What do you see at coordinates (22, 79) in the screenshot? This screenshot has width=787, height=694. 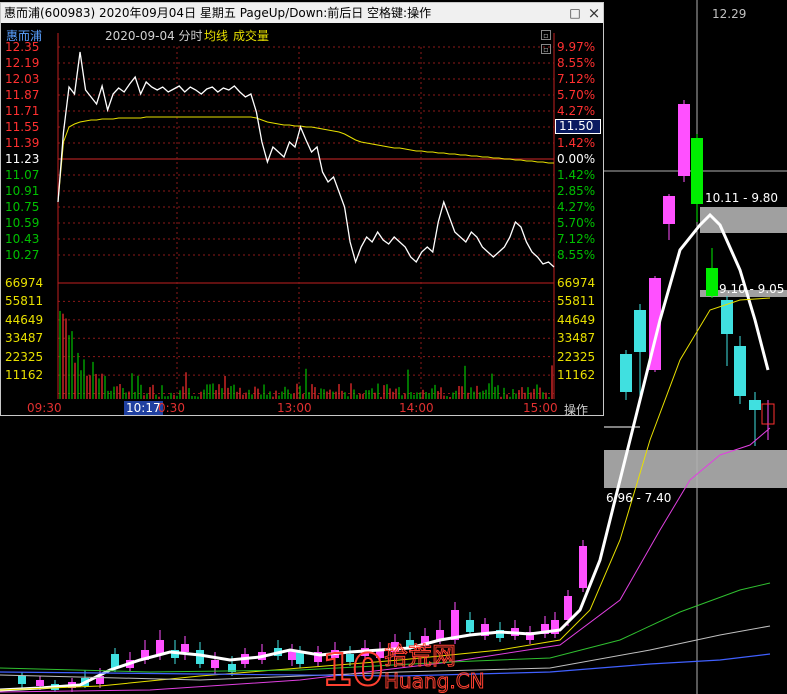 I see `price-axis-label: 12.03` at bounding box center [22, 79].